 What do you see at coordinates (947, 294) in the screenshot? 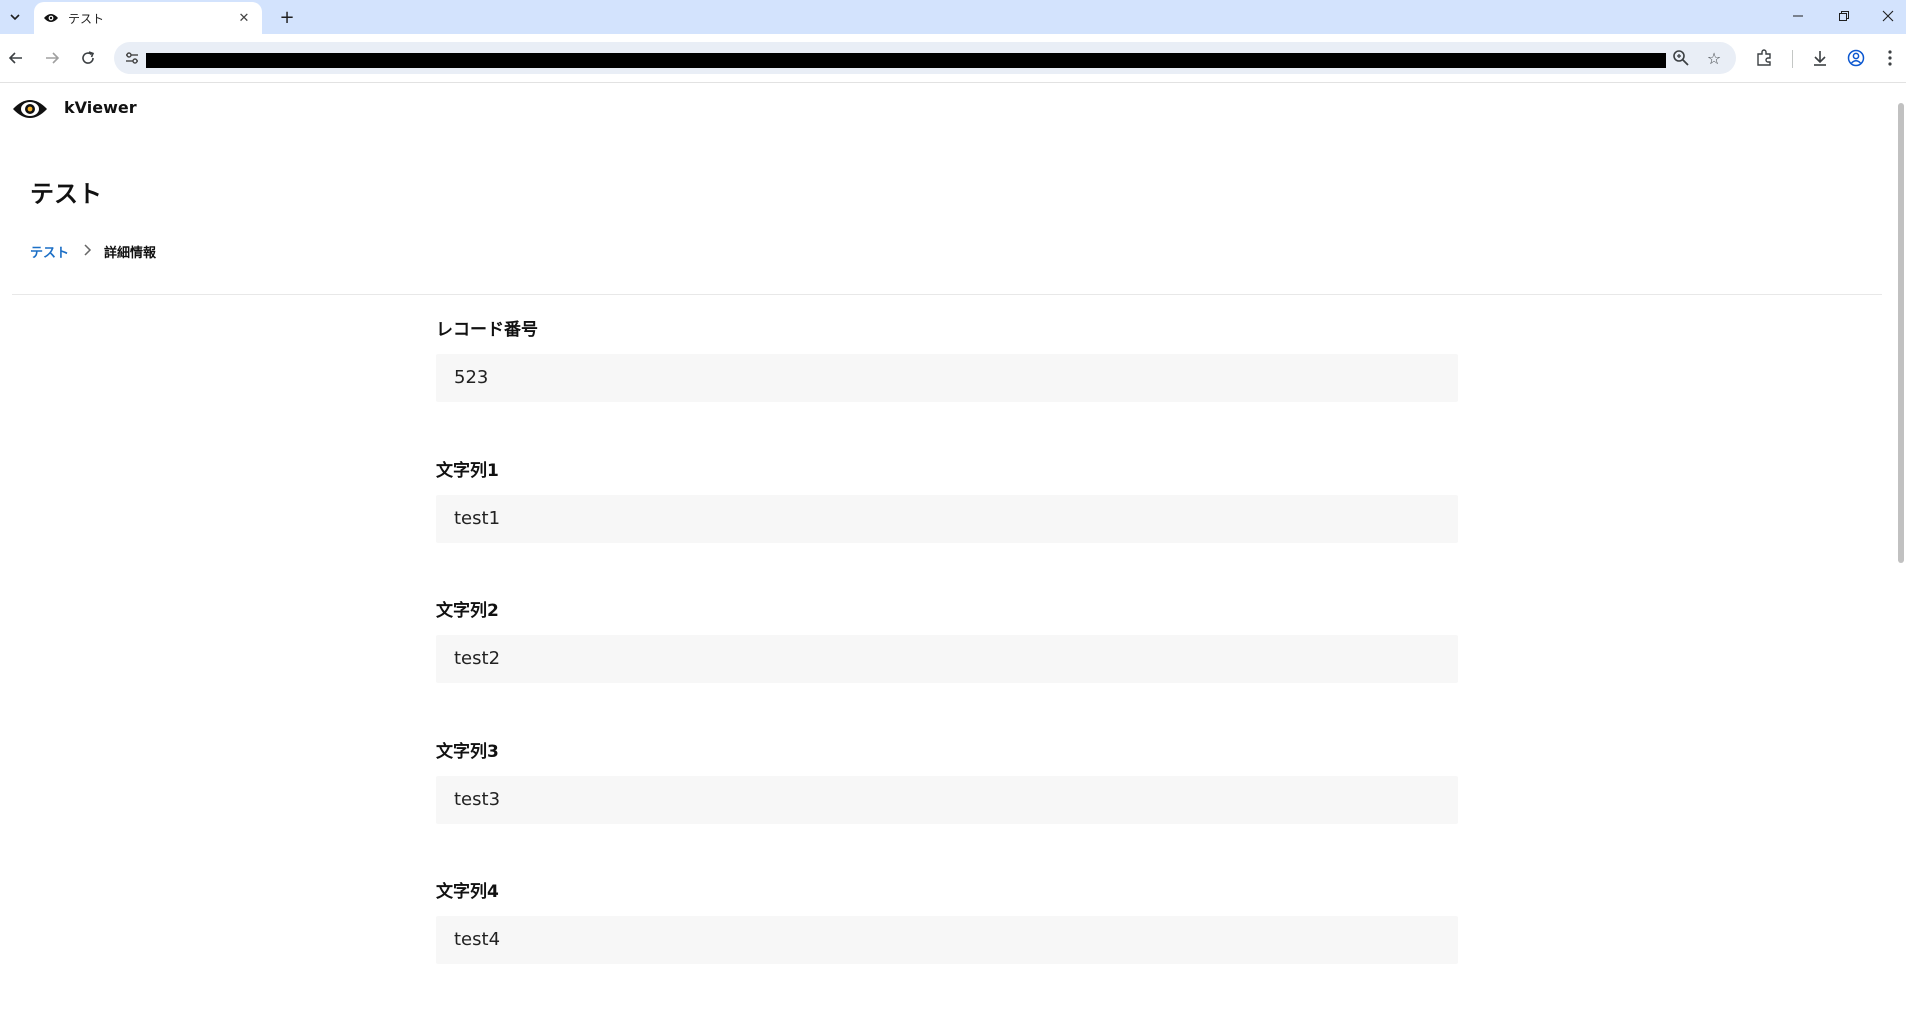
I see `header-divider` at bounding box center [947, 294].